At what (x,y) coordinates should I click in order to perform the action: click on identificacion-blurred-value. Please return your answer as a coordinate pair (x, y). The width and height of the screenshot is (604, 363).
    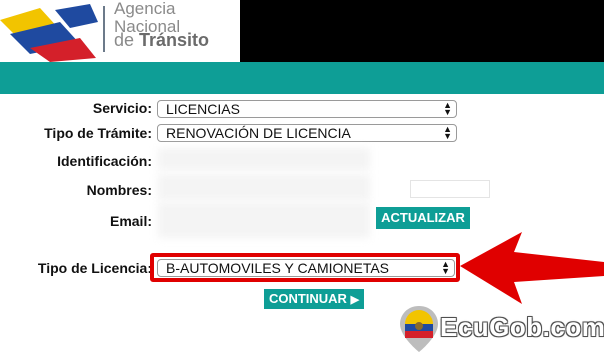
    Looking at the image, I should click on (264, 159).